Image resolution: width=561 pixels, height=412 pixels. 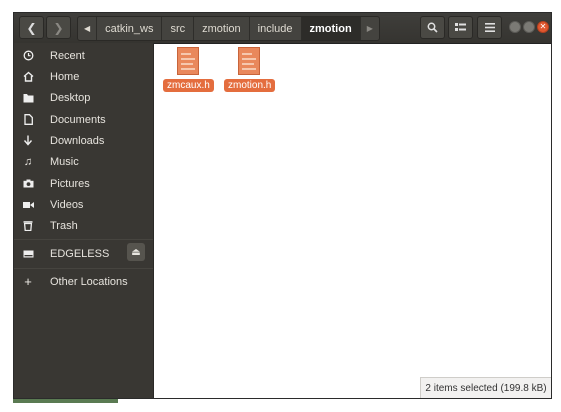 I want to click on sidebar-item-label: Desktop, so click(x=70, y=97).